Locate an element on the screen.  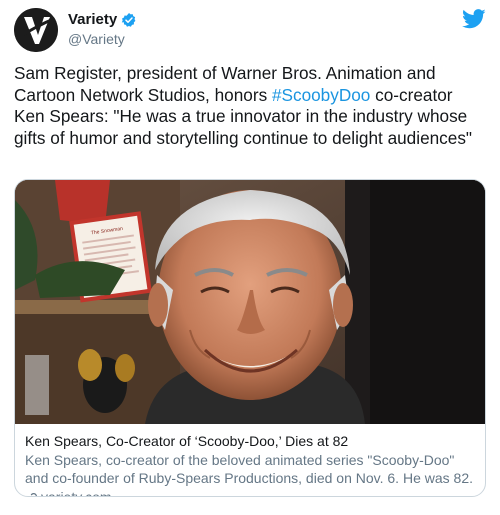
twitter-bird-icon is located at coordinates (474, 19).